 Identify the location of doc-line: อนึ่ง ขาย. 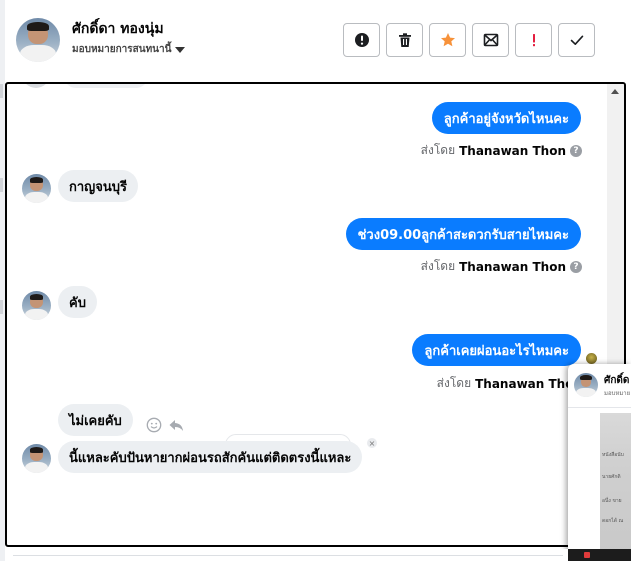
(612, 501).